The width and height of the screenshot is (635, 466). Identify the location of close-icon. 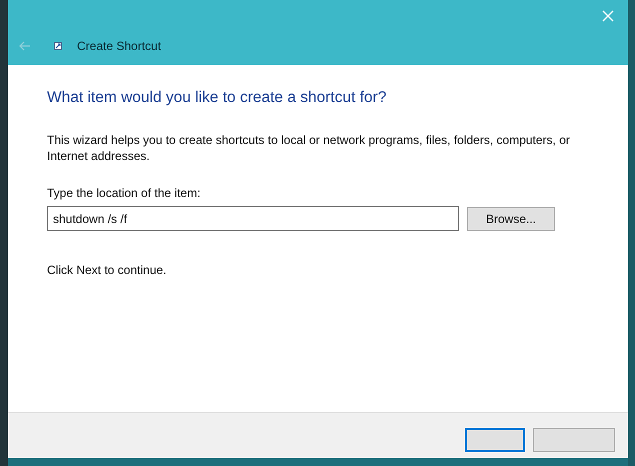
(608, 16).